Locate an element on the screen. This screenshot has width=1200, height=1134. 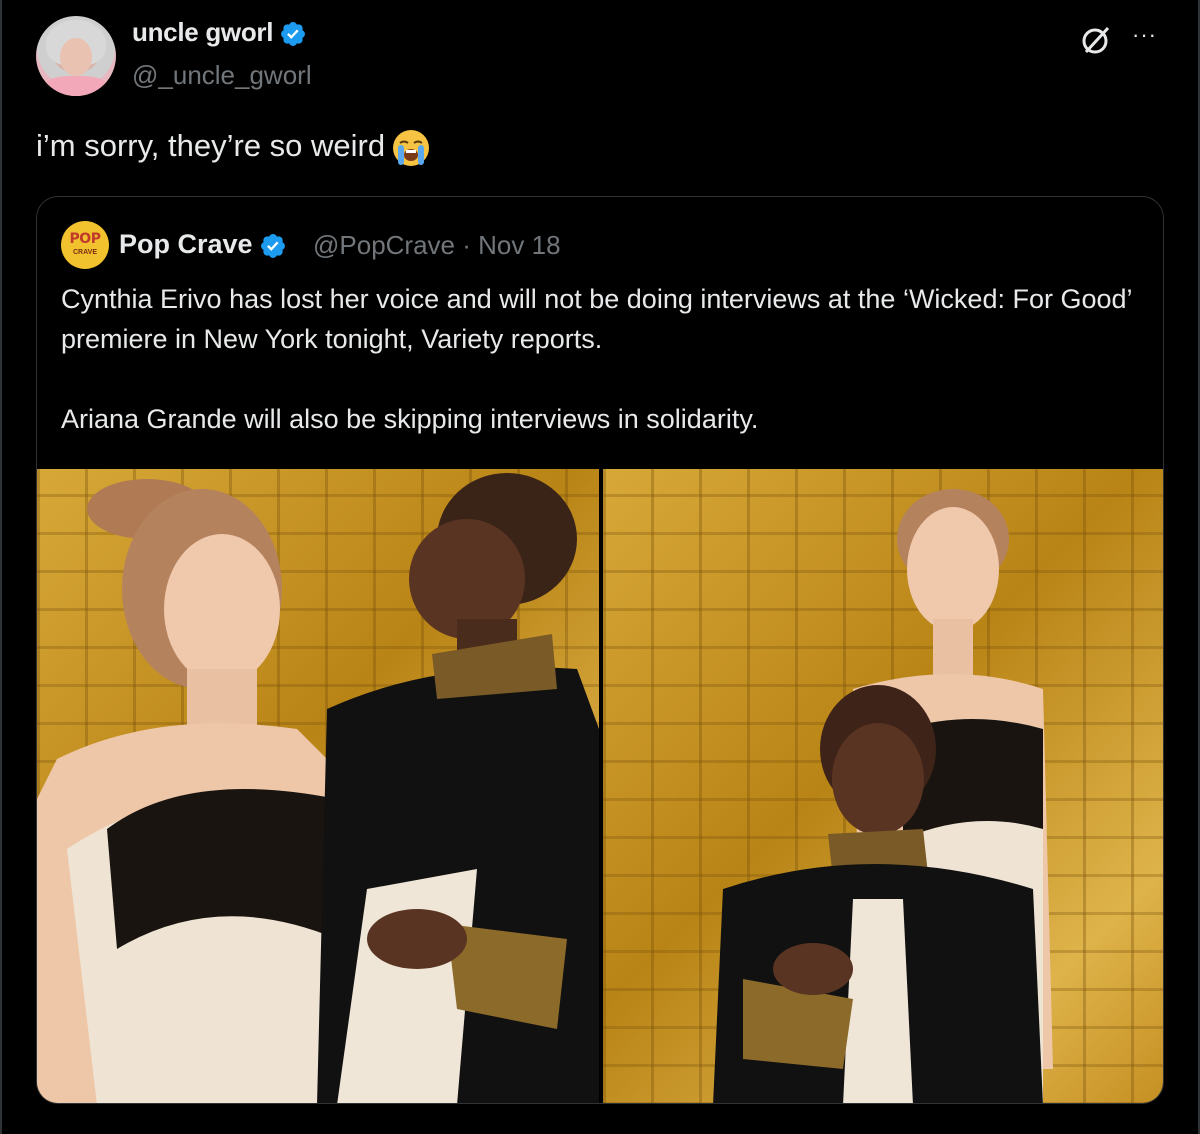
quoted-avatar: POP CRAVE is located at coordinates (85, 245).